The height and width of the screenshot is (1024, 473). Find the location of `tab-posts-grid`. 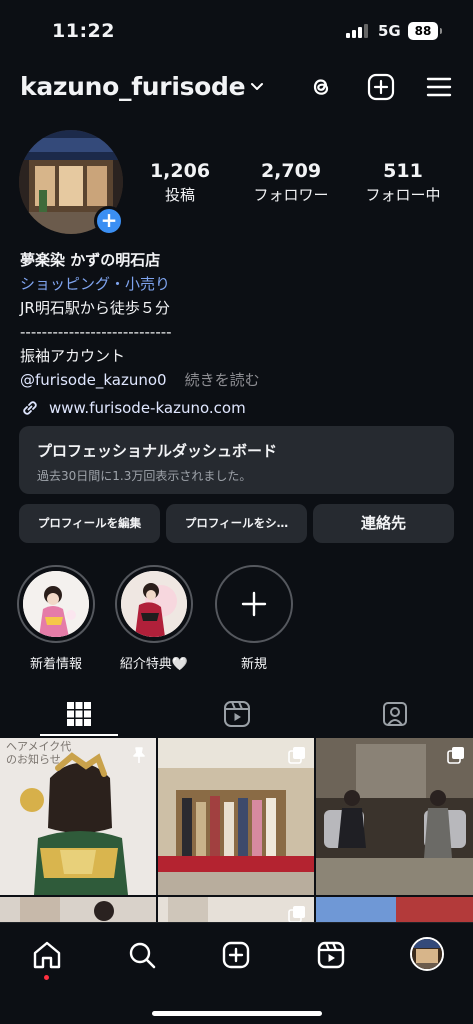

tab-posts-grid is located at coordinates (78, 714).